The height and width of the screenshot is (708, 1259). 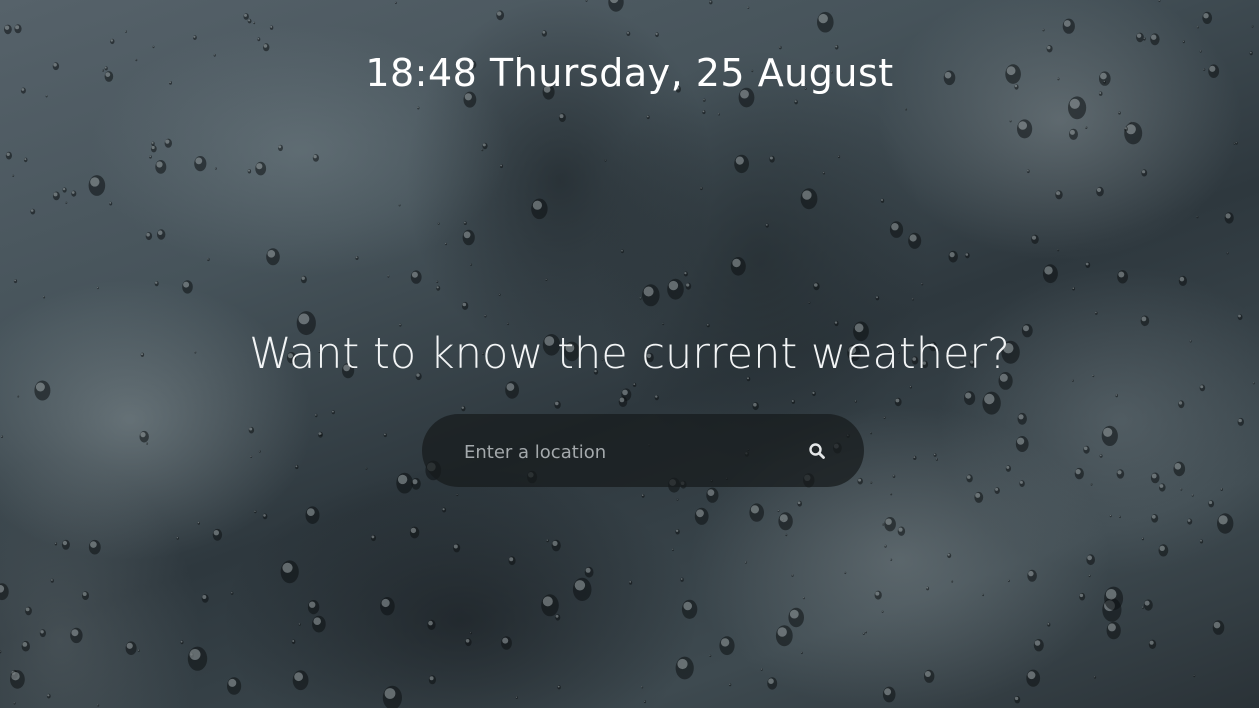 What do you see at coordinates (624, 452) in the screenshot?
I see `location-search-input` at bounding box center [624, 452].